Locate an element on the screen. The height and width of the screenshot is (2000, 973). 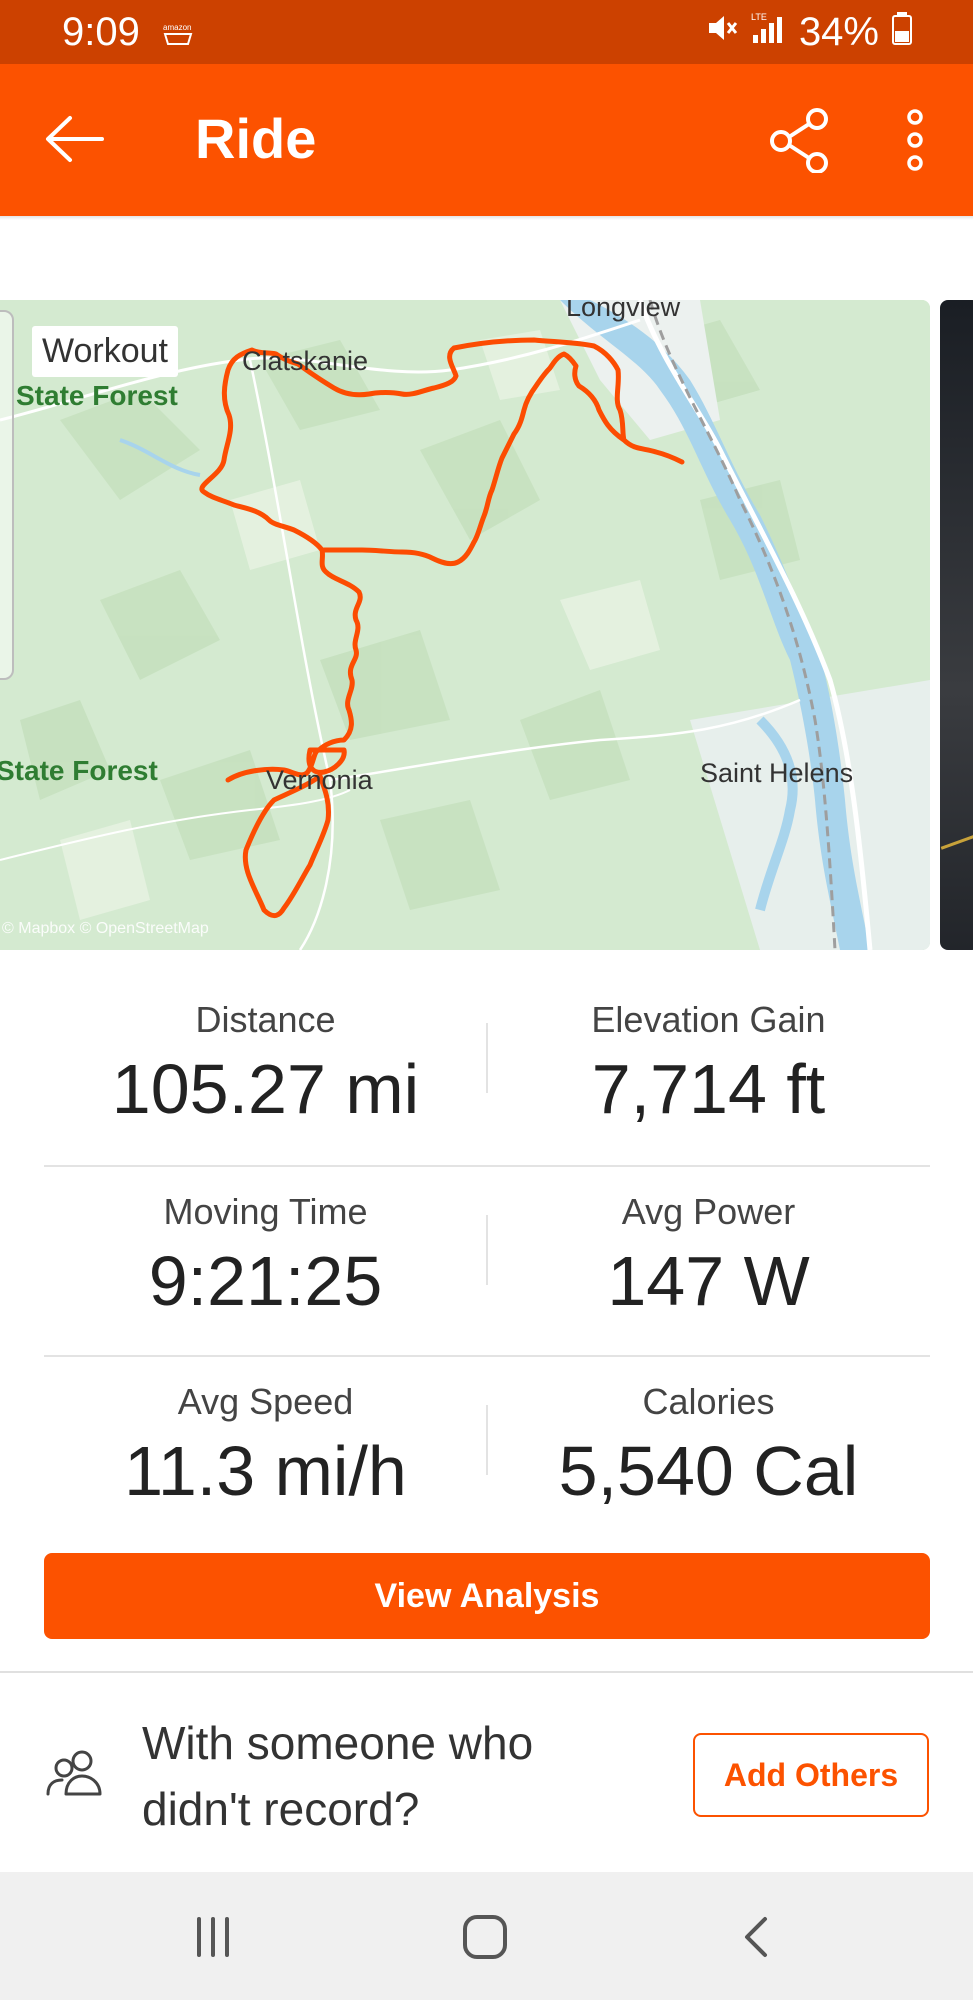
workout-chip: Workout is located at coordinates (105, 351).